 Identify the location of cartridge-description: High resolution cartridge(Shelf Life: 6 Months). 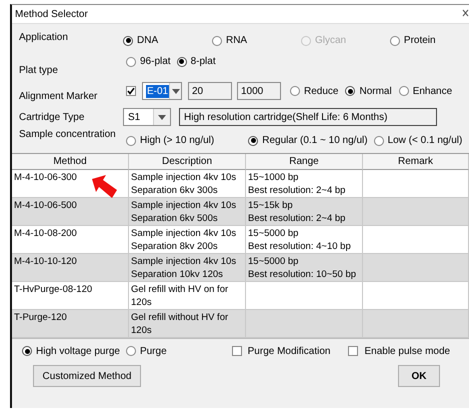
(308, 117).